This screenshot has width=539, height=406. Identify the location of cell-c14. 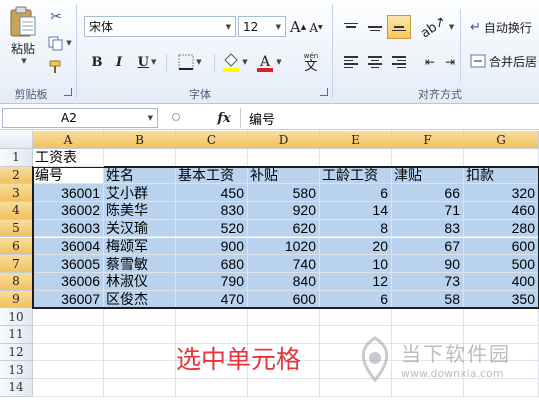
(212, 388).